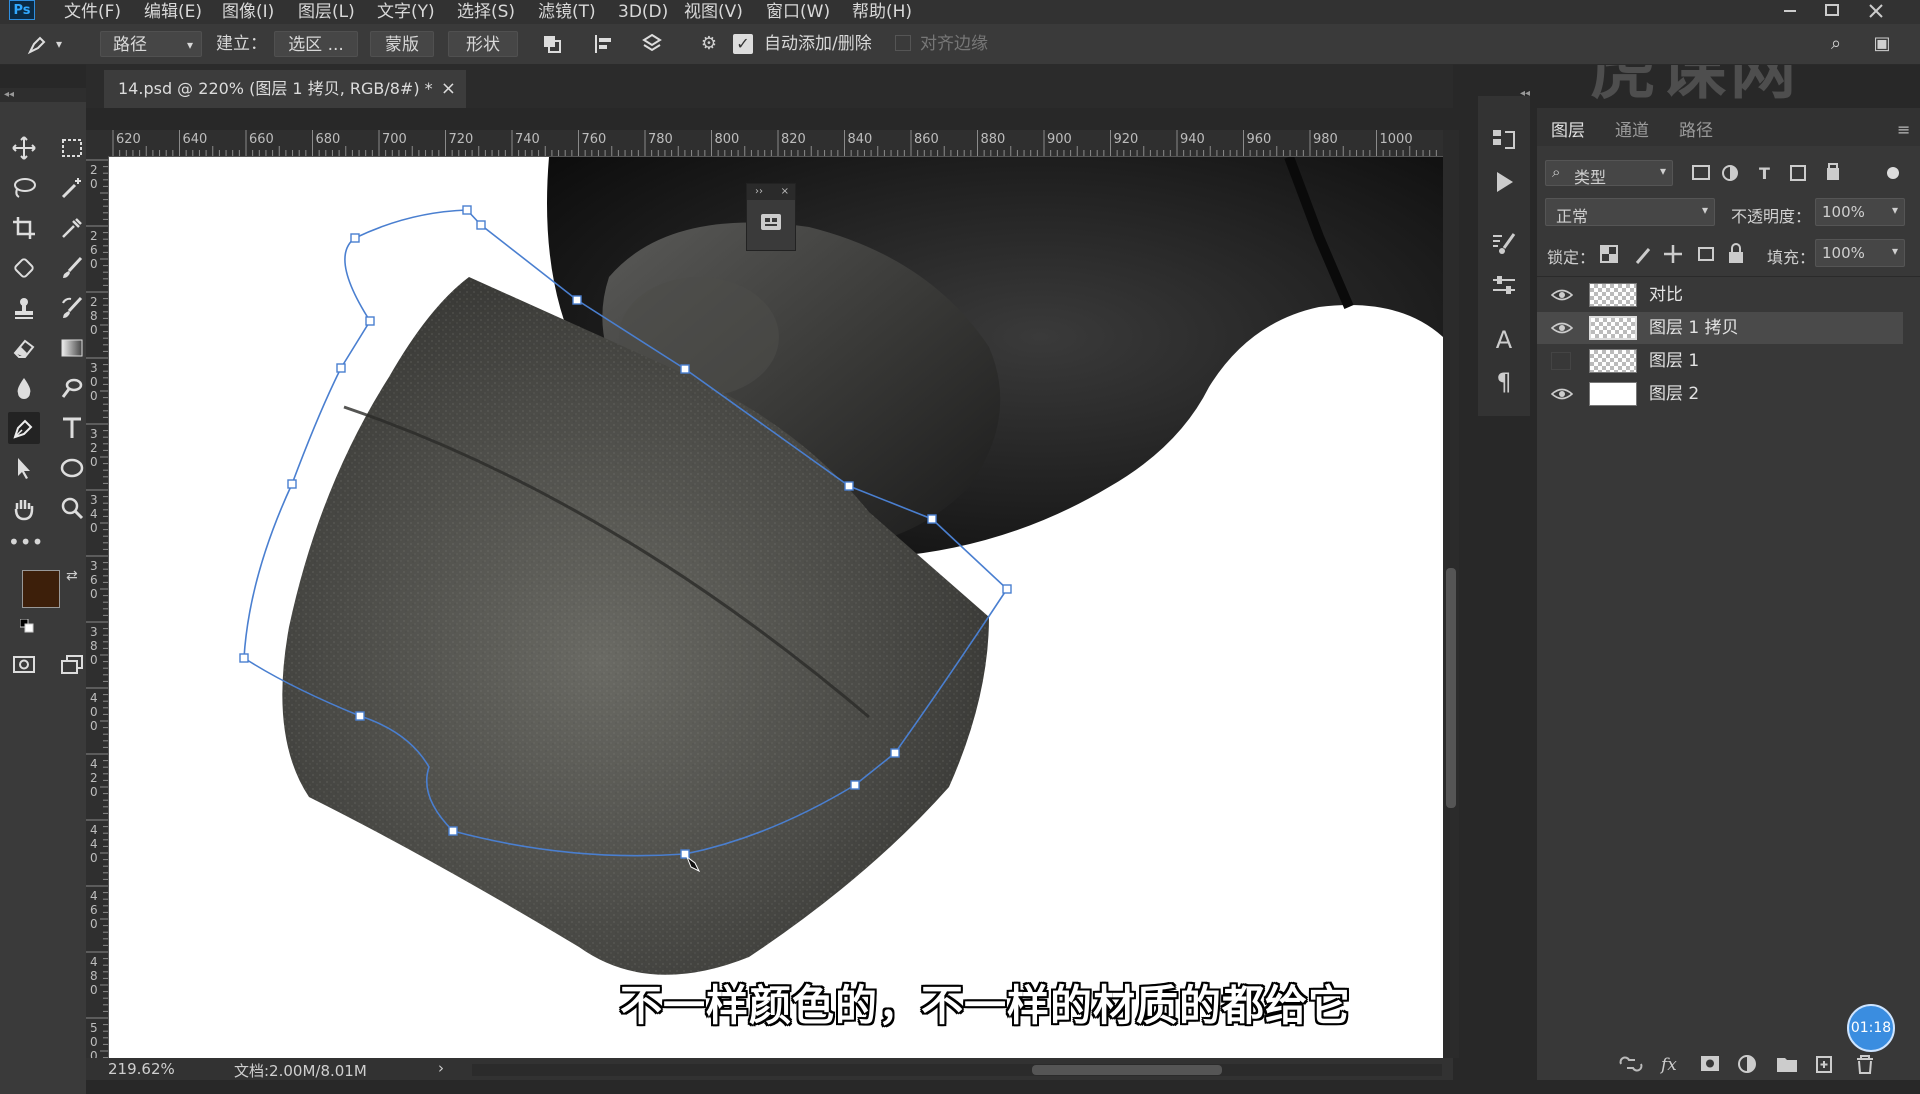  I want to click on visibility-toggle-off, so click(1561, 361).